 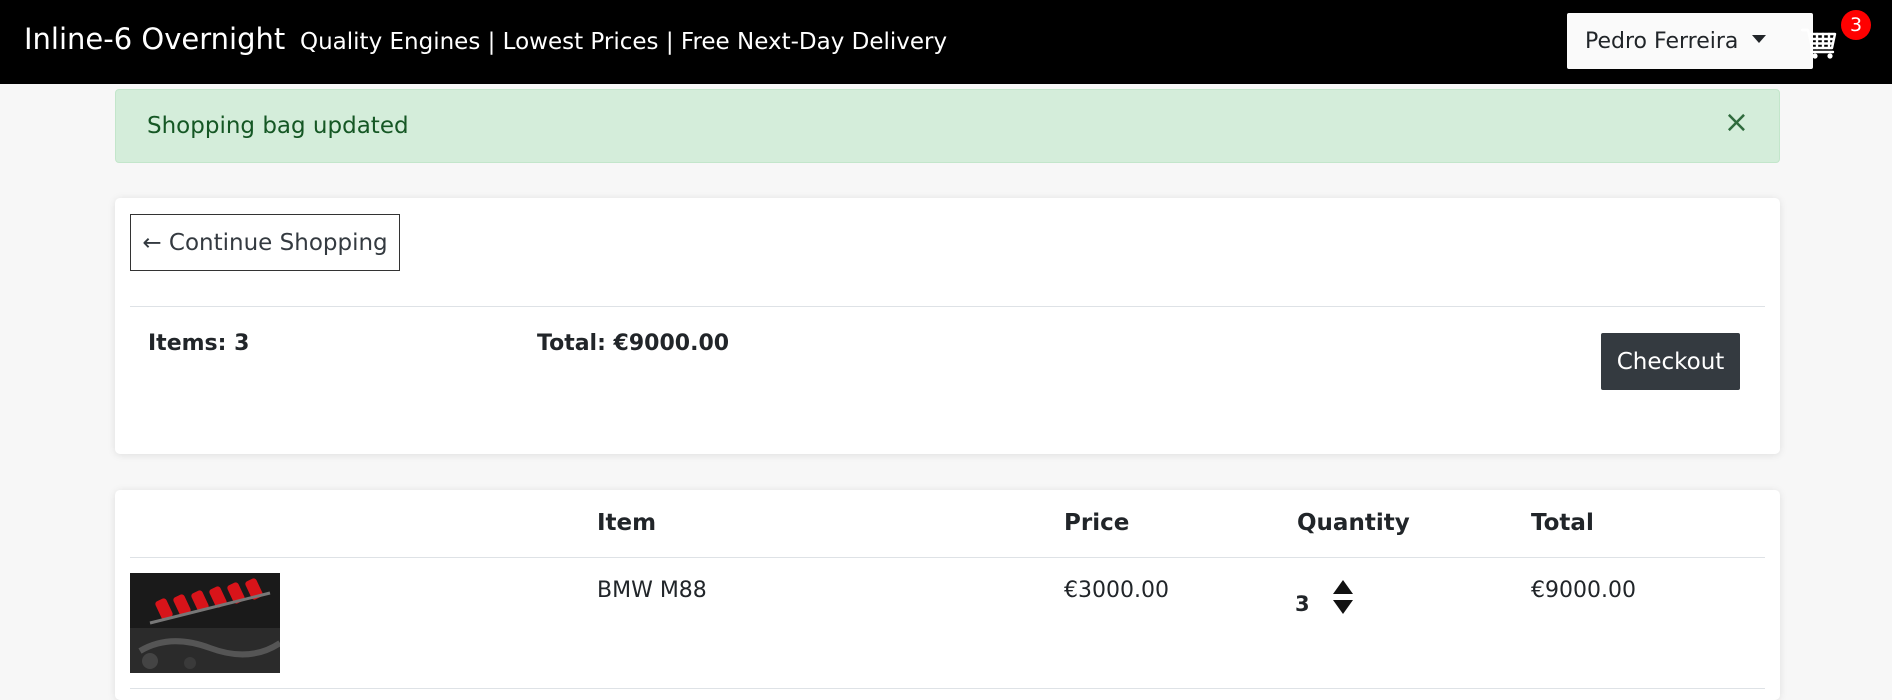 What do you see at coordinates (633, 343) in the screenshot?
I see `bag-total: Total: €9000.00` at bounding box center [633, 343].